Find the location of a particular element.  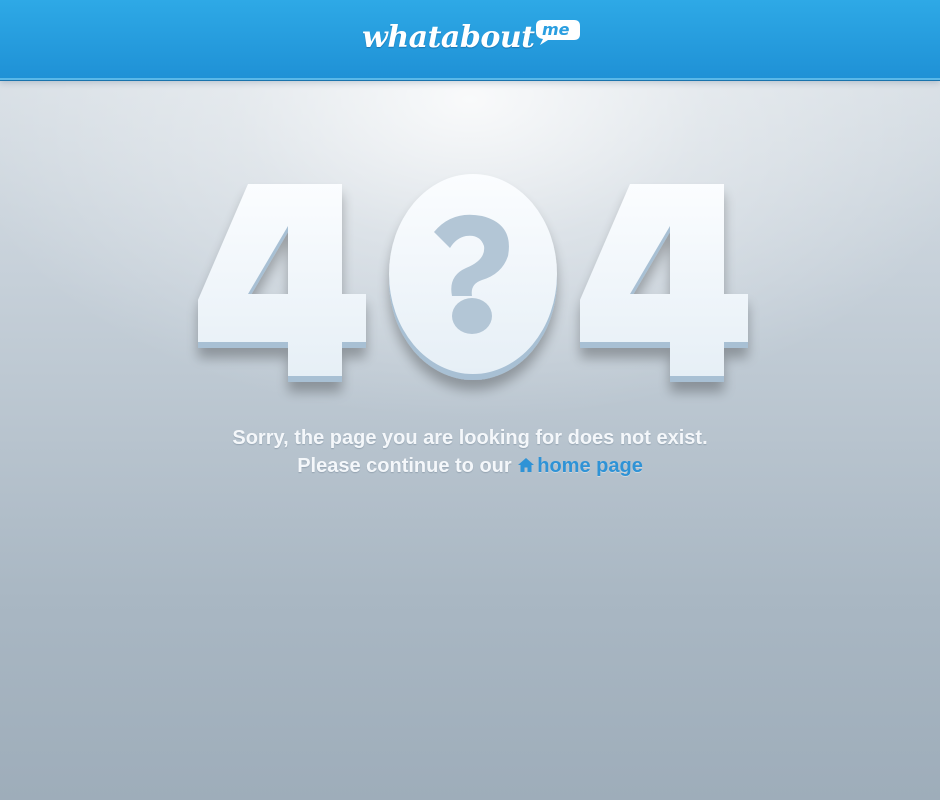

digit-four-right: 4 is located at coordinates (664, 283).